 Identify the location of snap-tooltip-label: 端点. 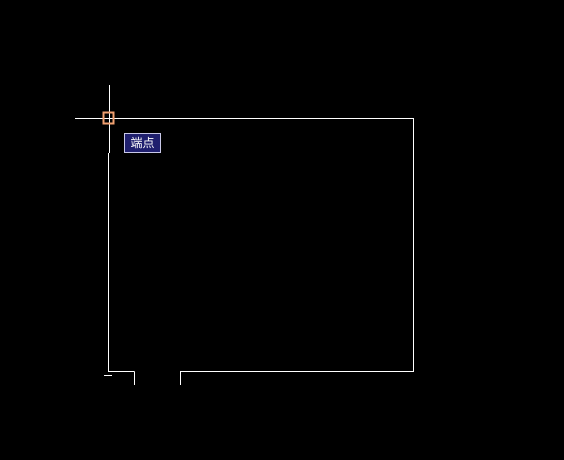
(142, 143).